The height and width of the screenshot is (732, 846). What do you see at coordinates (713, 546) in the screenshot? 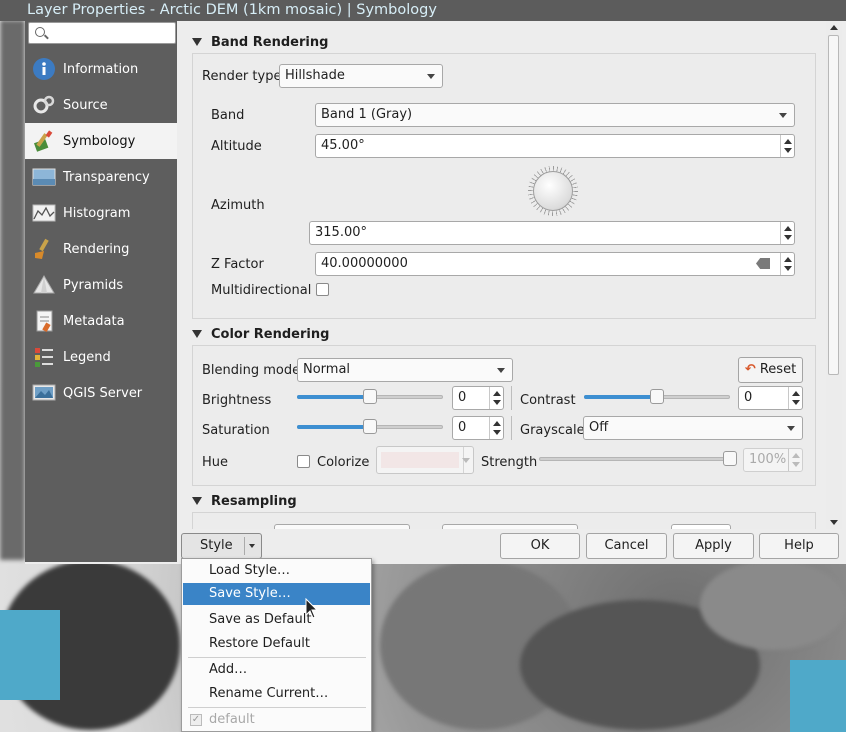
I see `apply-button: Apply` at bounding box center [713, 546].